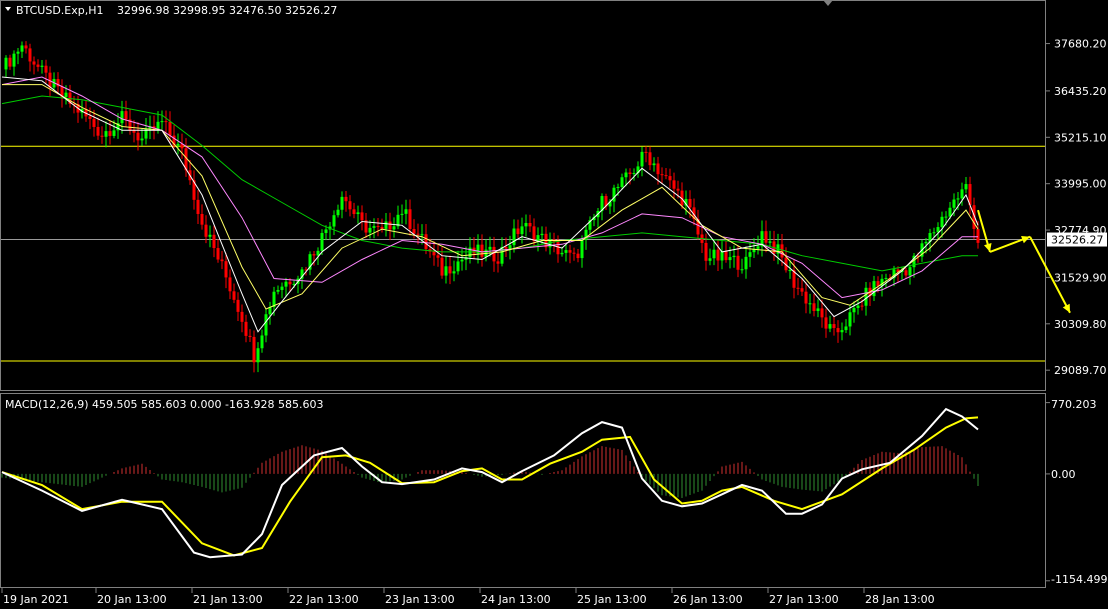 This screenshot has height=609, width=1108. What do you see at coordinates (227, 10) in the screenshot?
I see `ohlc-readout: 32996.98 32998.95 32476.50 32526.27` at bounding box center [227, 10].